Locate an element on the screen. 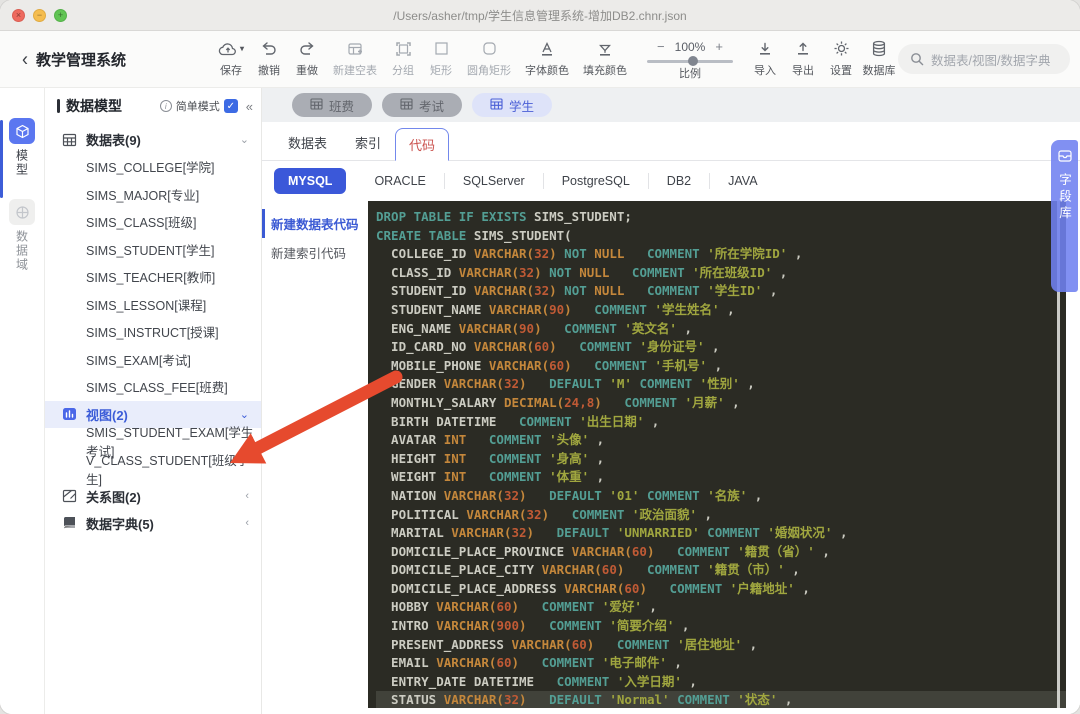 The height and width of the screenshot is (714, 1080). database-button: 数据库 is located at coordinates (879, 58).